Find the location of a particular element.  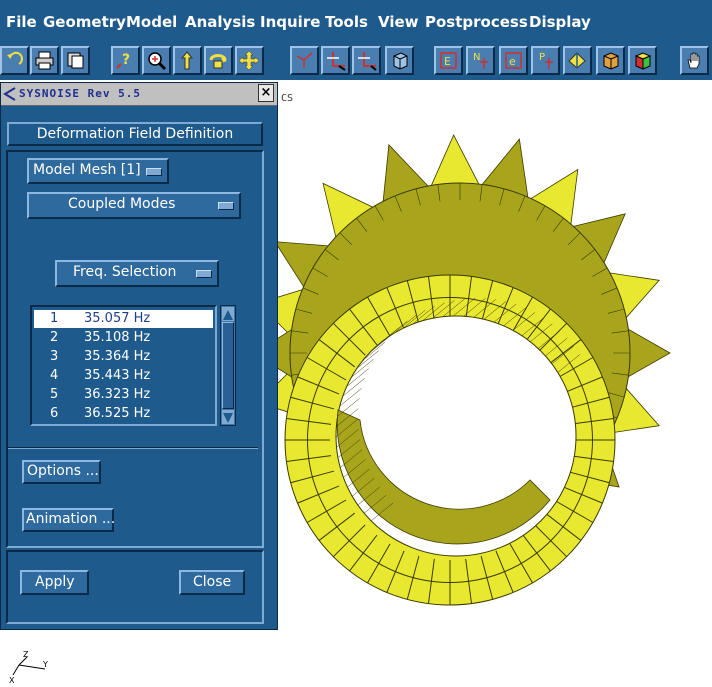

print-icon is located at coordinates (44, 60).